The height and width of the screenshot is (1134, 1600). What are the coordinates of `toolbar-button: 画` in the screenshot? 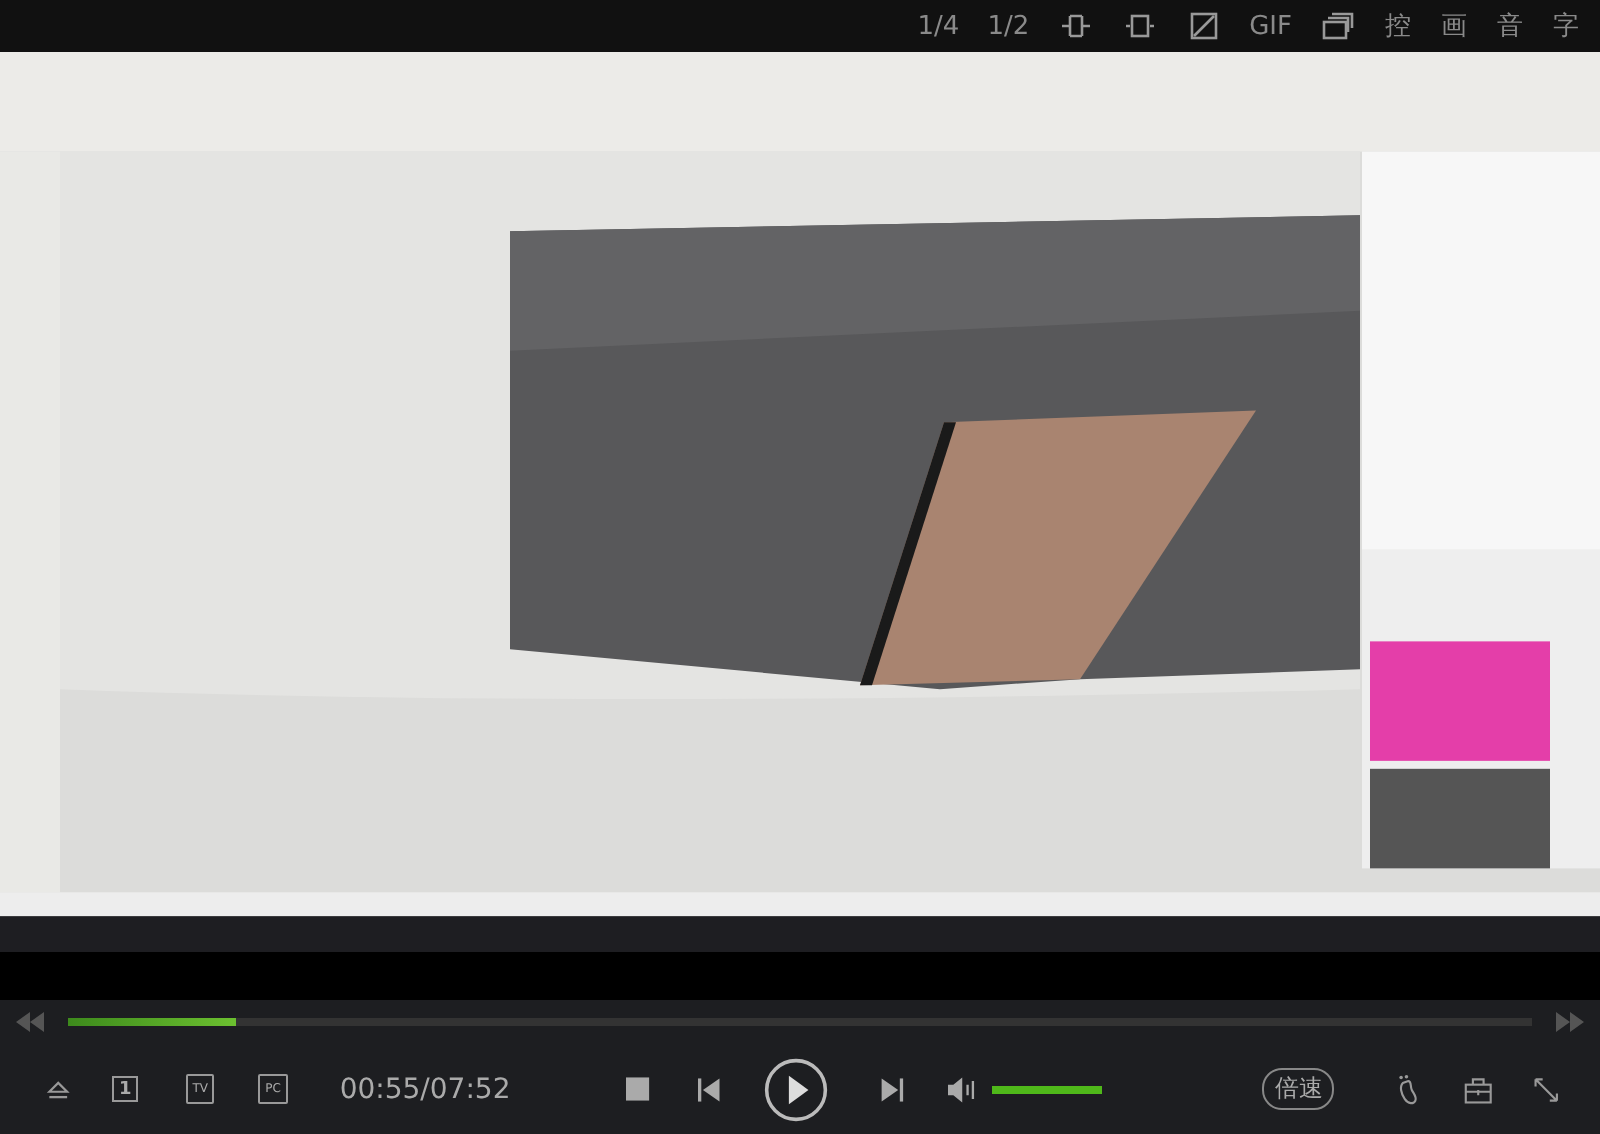 It's located at (1454, 26).